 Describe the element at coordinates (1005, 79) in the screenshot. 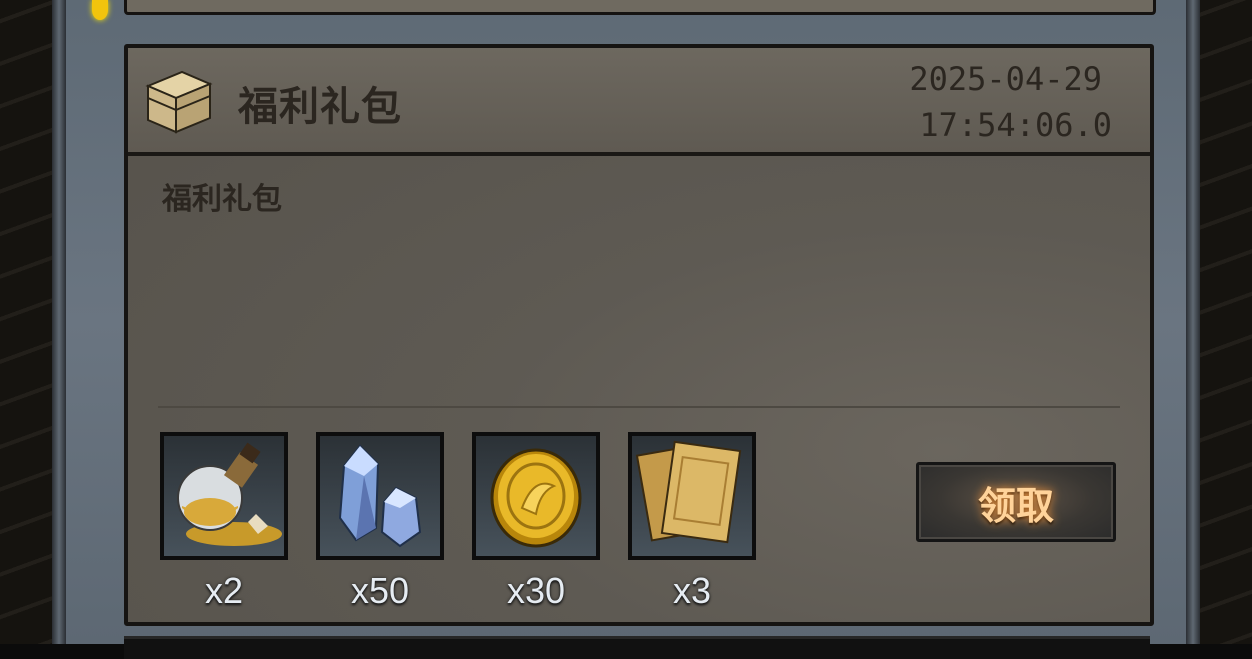

I see `mail-date: 2025-04-29` at that location.